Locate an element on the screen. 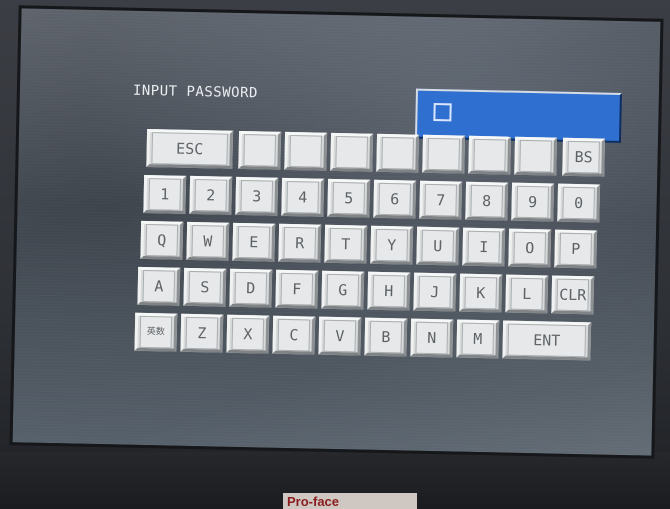 This screenshot has height=509, width=670. key-h: H is located at coordinates (389, 291).